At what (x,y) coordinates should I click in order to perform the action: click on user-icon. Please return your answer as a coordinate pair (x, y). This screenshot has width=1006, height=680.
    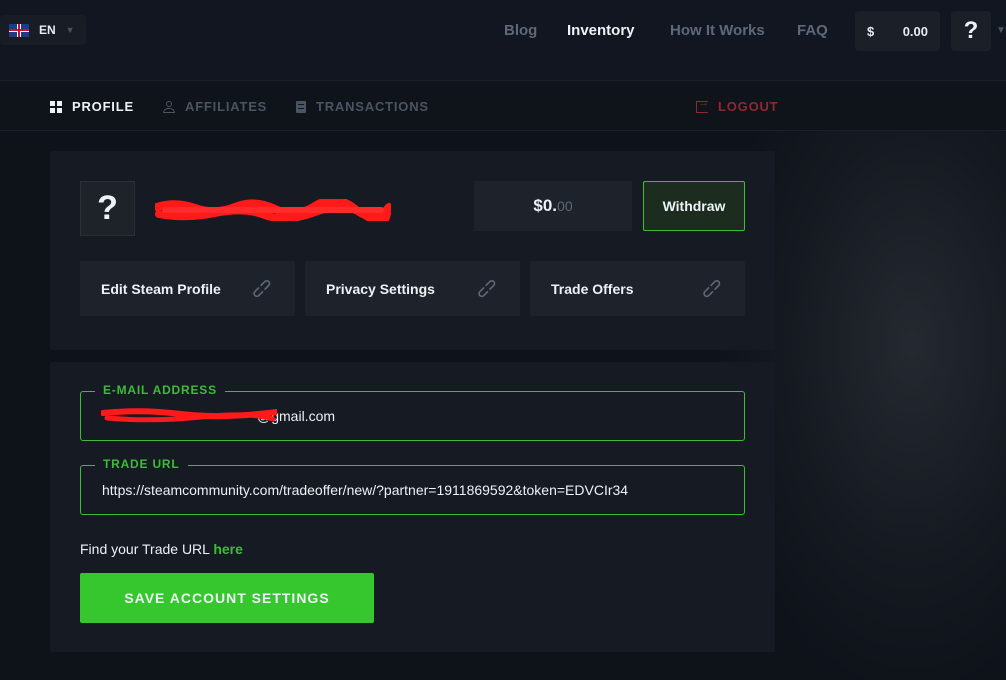
    Looking at the image, I should click on (169, 106).